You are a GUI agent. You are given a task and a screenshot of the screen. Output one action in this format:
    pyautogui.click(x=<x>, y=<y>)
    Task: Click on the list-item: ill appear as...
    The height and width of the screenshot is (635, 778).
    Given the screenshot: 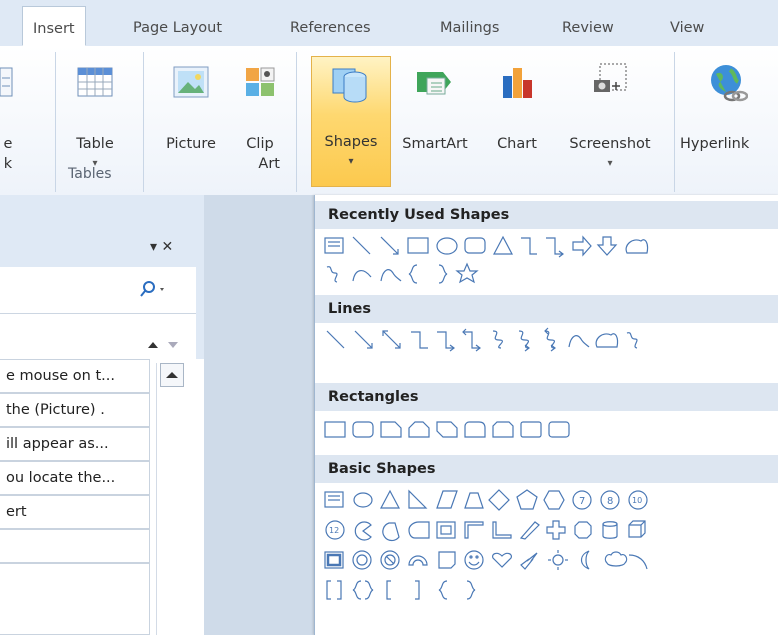 What is the action you would take?
    pyautogui.click(x=75, y=444)
    